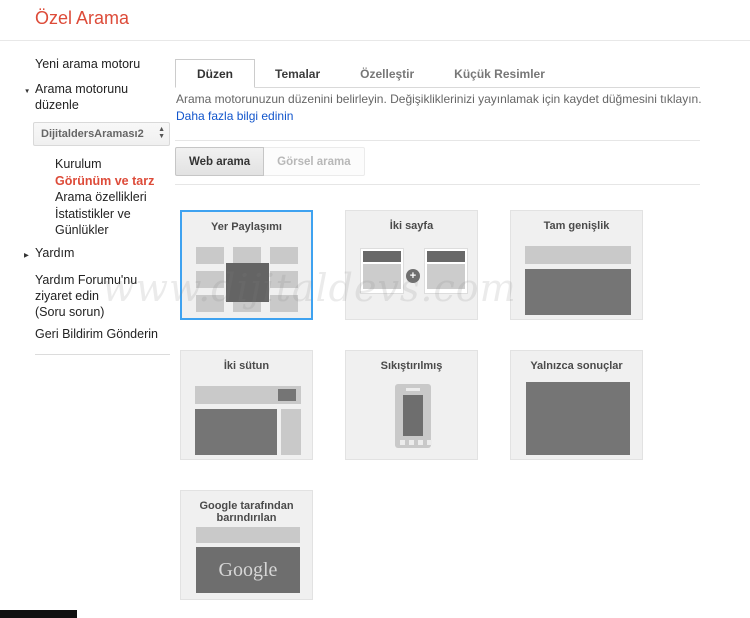 The image size is (750, 618). What do you see at coordinates (27, 91) in the screenshot?
I see `chevron-down-icon: ▼` at bounding box center [27, 91].